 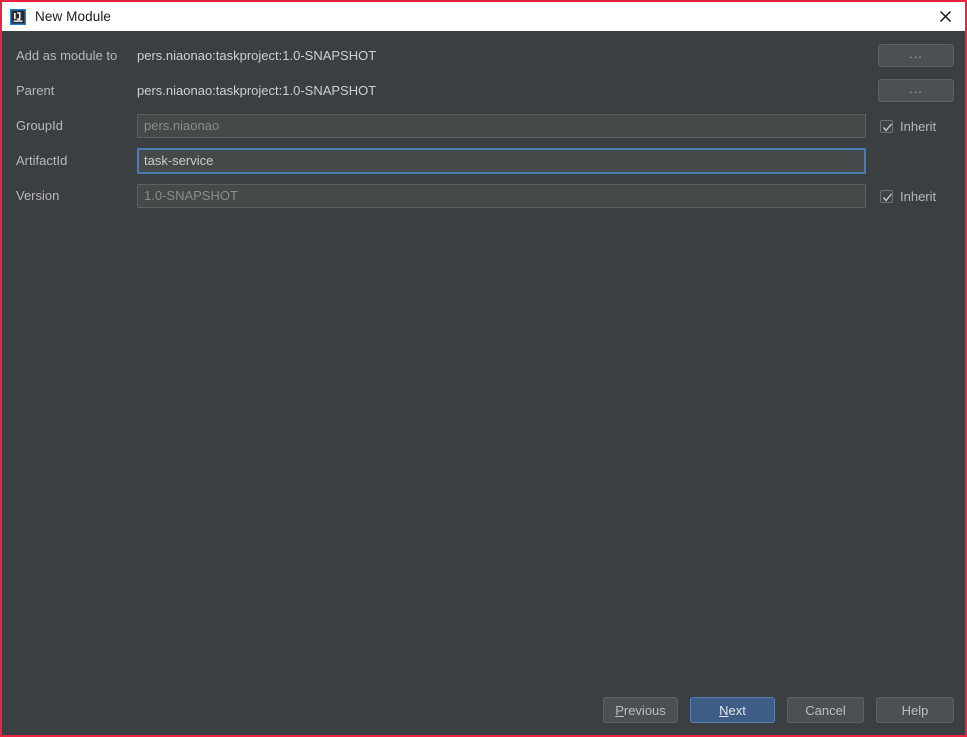 What do you see at coordinates (501, 196) in the screenshot?
I see `version-input: 1.0-SNAPSHOT` at bounding box center [501, 196].